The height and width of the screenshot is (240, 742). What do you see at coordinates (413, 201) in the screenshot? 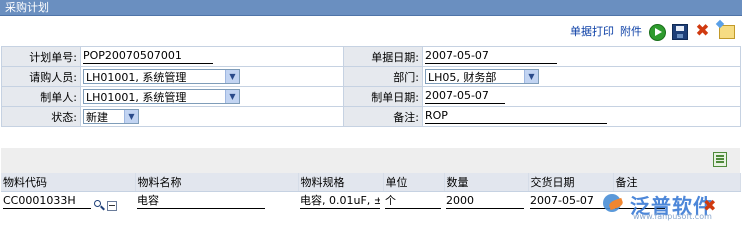
I see `unit-field: 个` at bounding box center [413, 201].